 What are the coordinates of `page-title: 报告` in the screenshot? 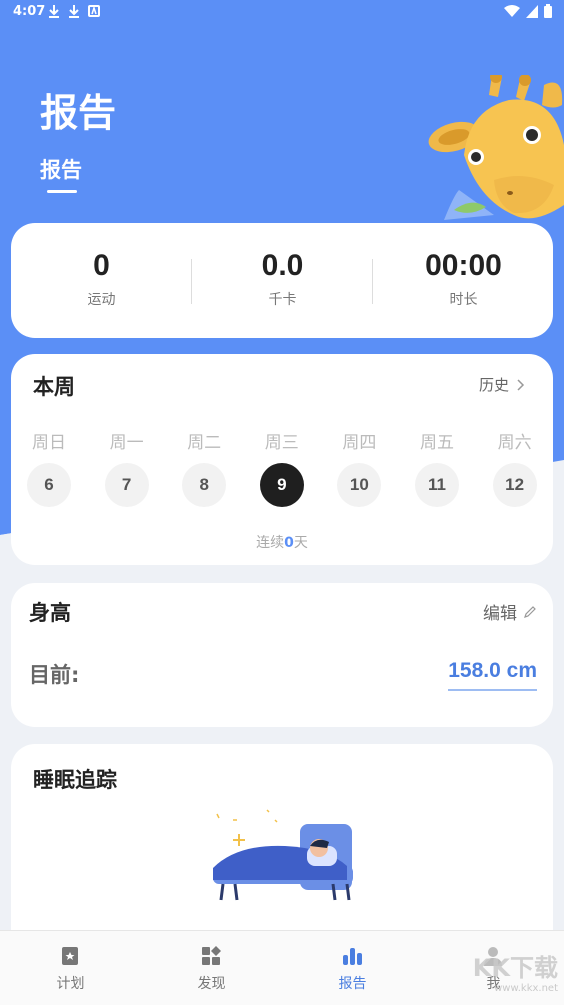 It's located at (78, 113).